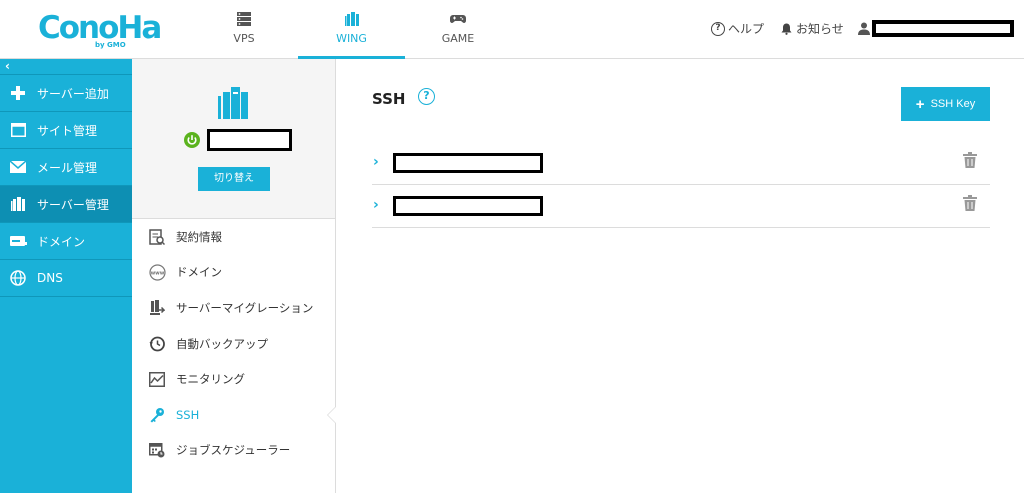 The height and width of the screenshot is (493, 1024). I want to click on sidebar-item-domain: ドメイン, so click(66, 241).